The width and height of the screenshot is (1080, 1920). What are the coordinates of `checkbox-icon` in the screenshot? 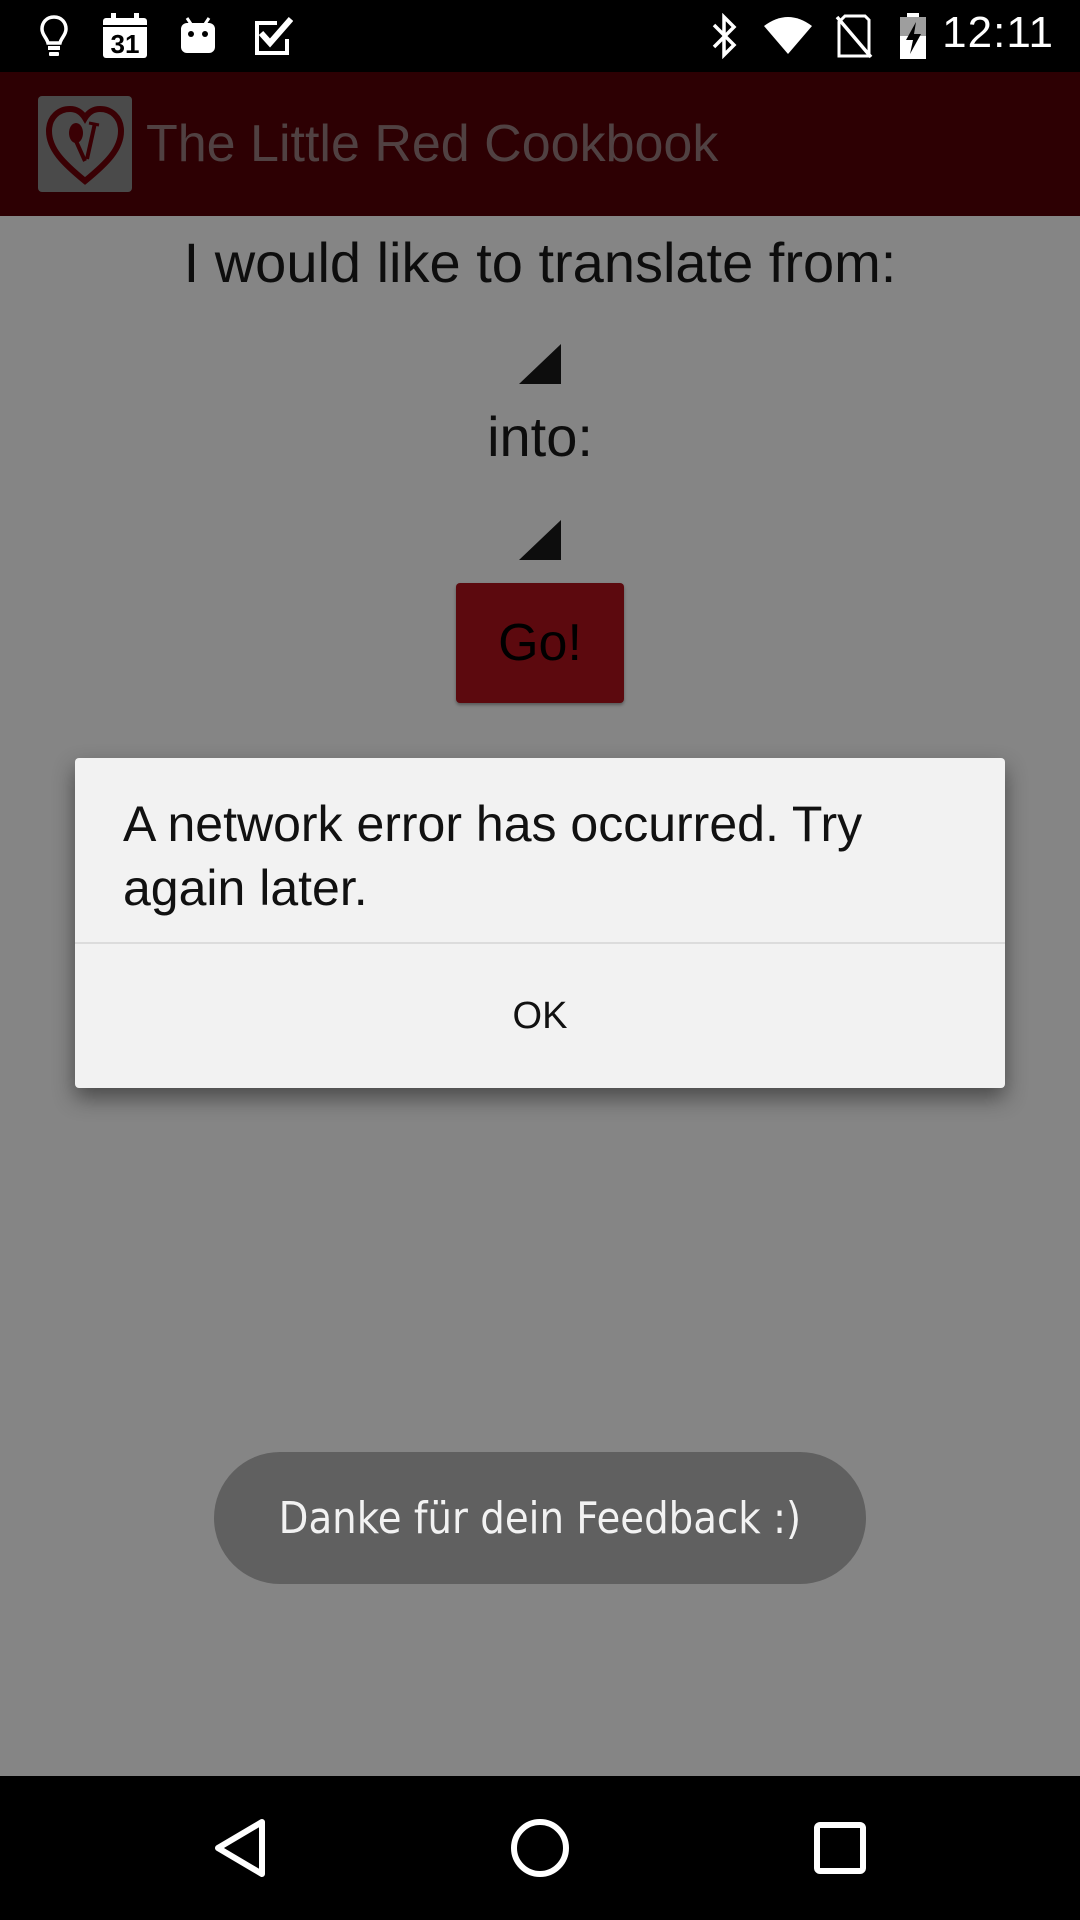 It's located at (272, 36).